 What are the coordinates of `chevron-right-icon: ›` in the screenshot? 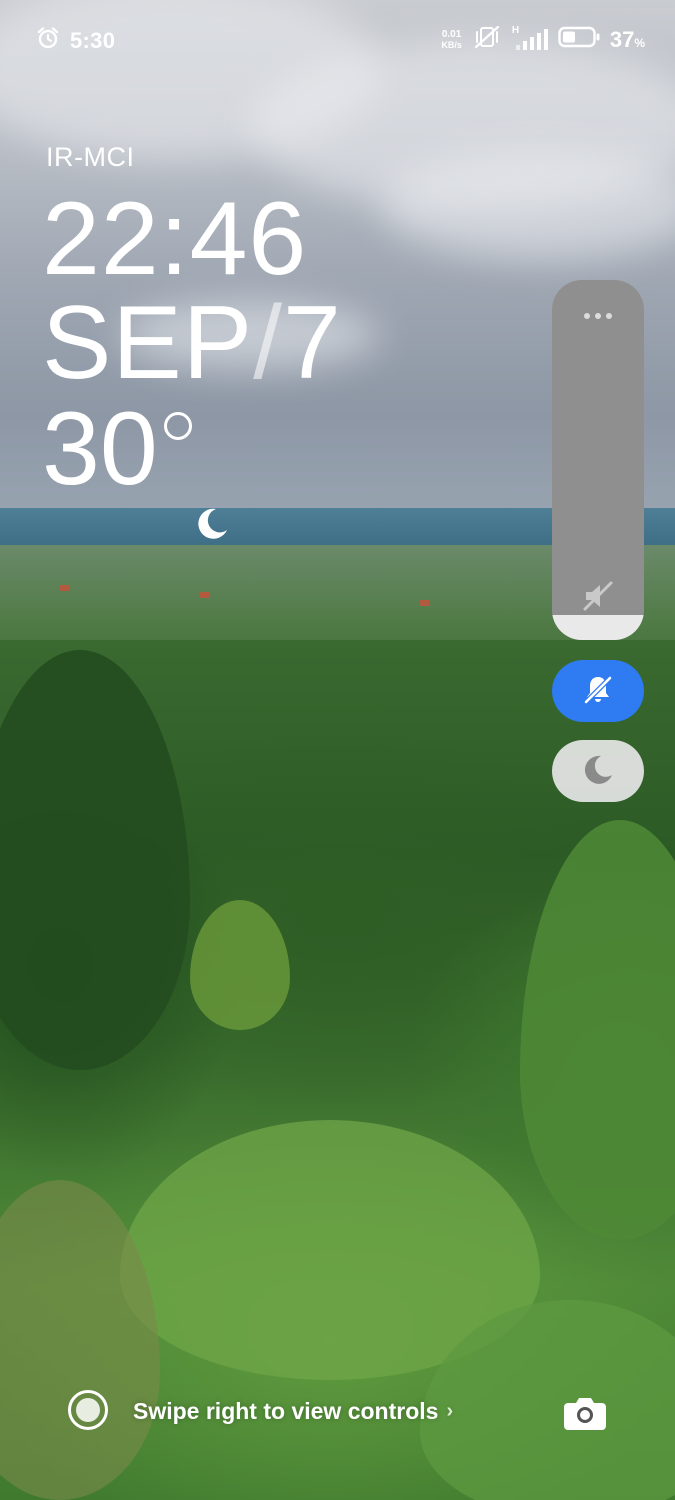 It's located at (450, 1411).